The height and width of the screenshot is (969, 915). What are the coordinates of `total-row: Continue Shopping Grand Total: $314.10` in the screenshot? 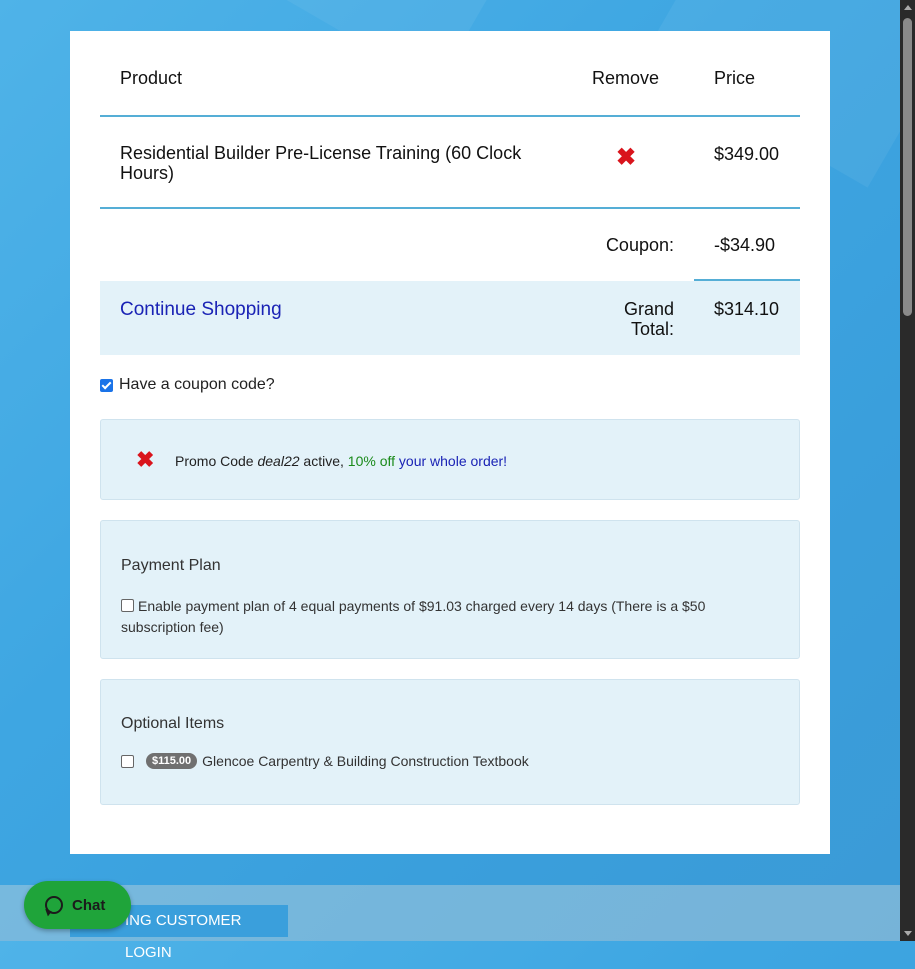 It's located at (450, 318).